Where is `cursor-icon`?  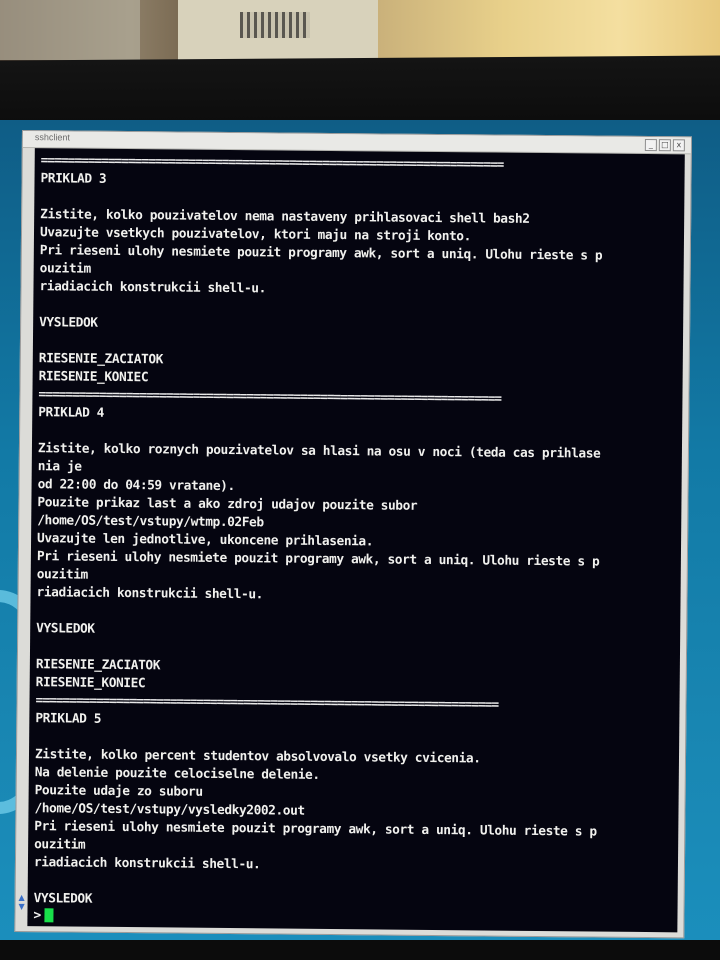
cursor-icon is located at coordinates (49, 915).